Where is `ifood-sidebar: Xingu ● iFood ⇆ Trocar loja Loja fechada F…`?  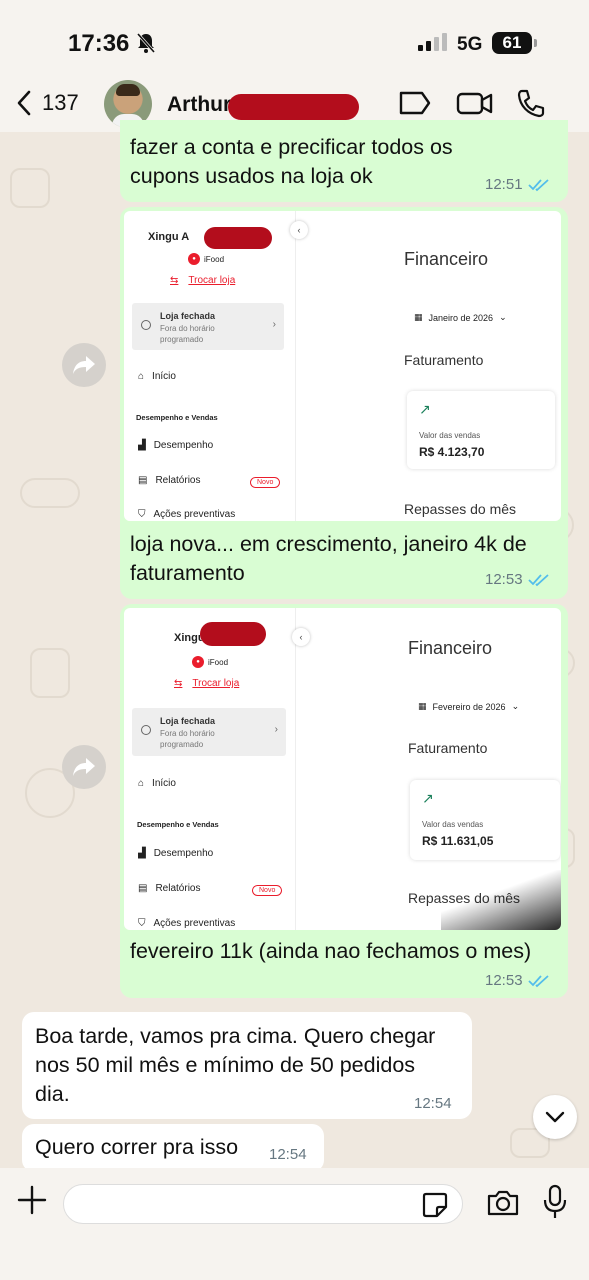 ifood-sidebar: Xingu ● iFood ⇆ Trocar loja Loja fechada F… is located at coordinates (210, 769).